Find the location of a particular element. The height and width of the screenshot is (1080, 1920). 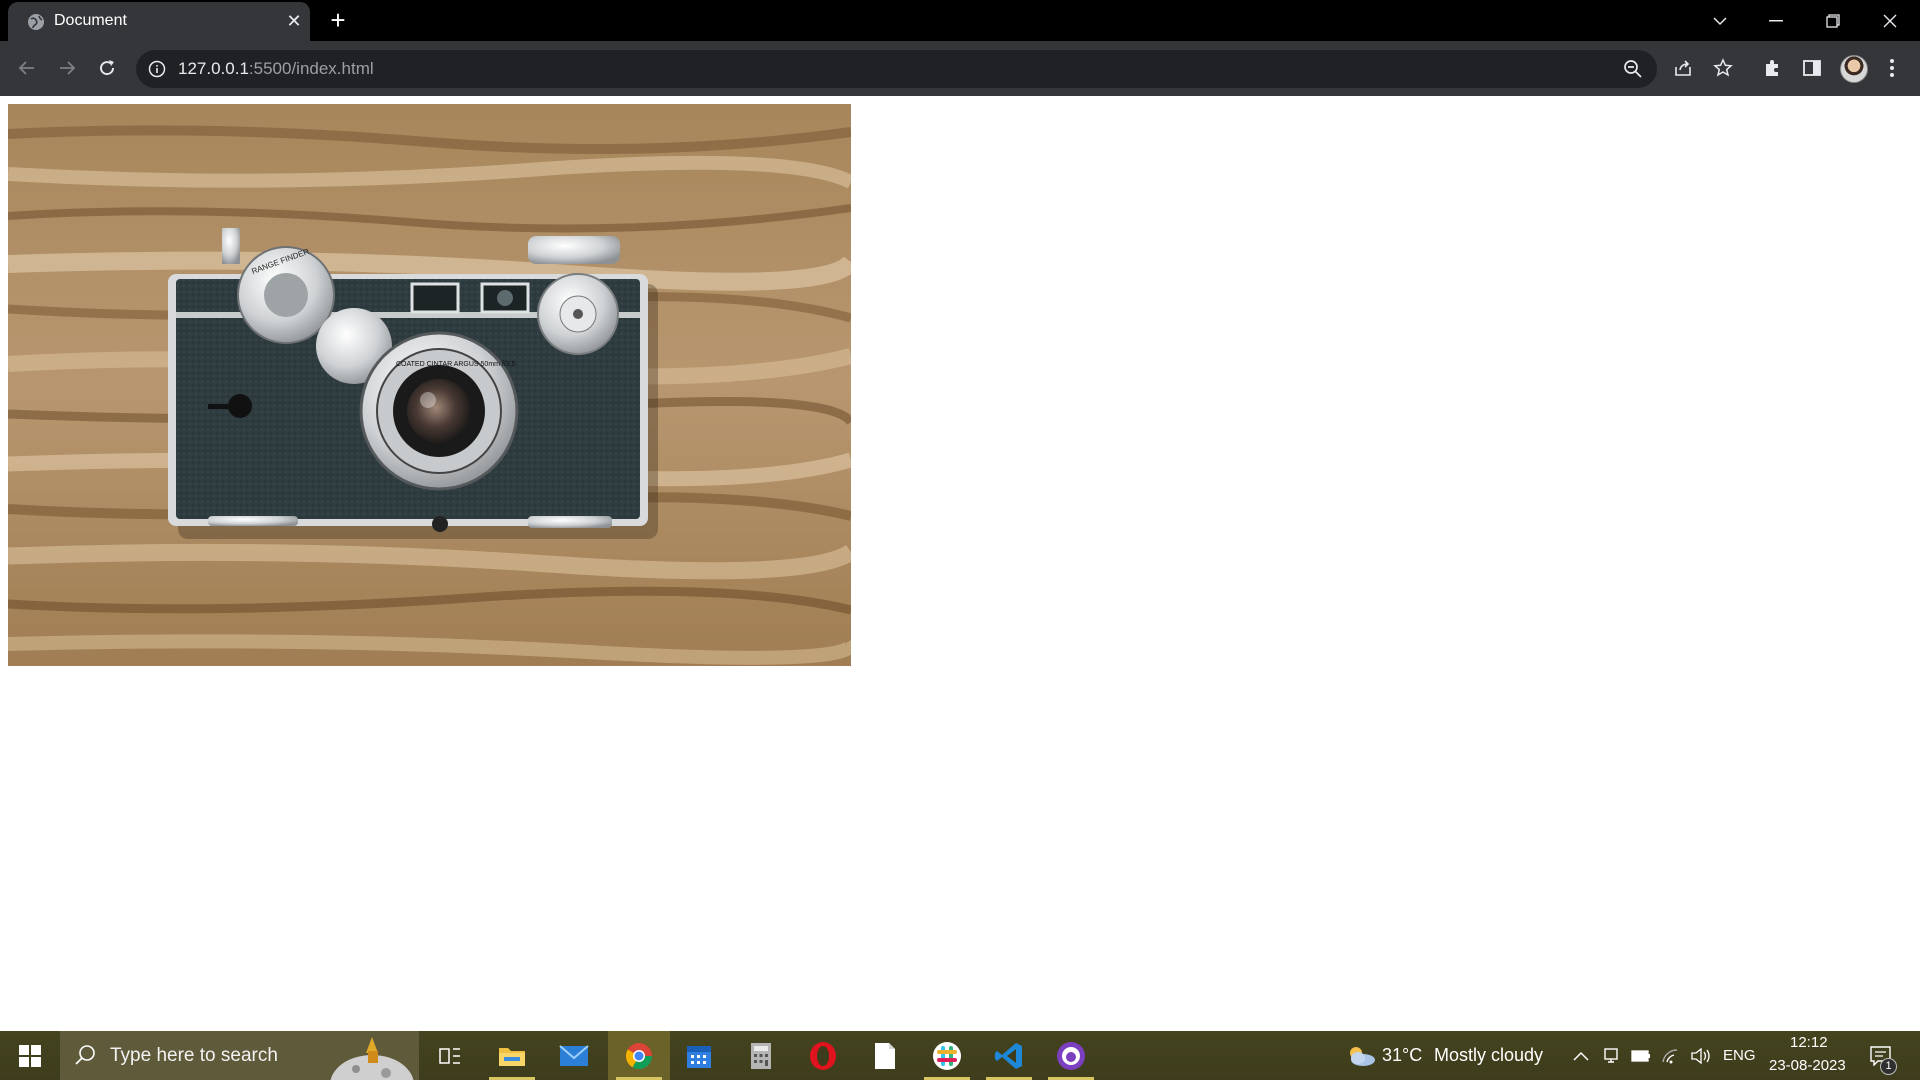

forward-icon is located at coordinates (67, 68).